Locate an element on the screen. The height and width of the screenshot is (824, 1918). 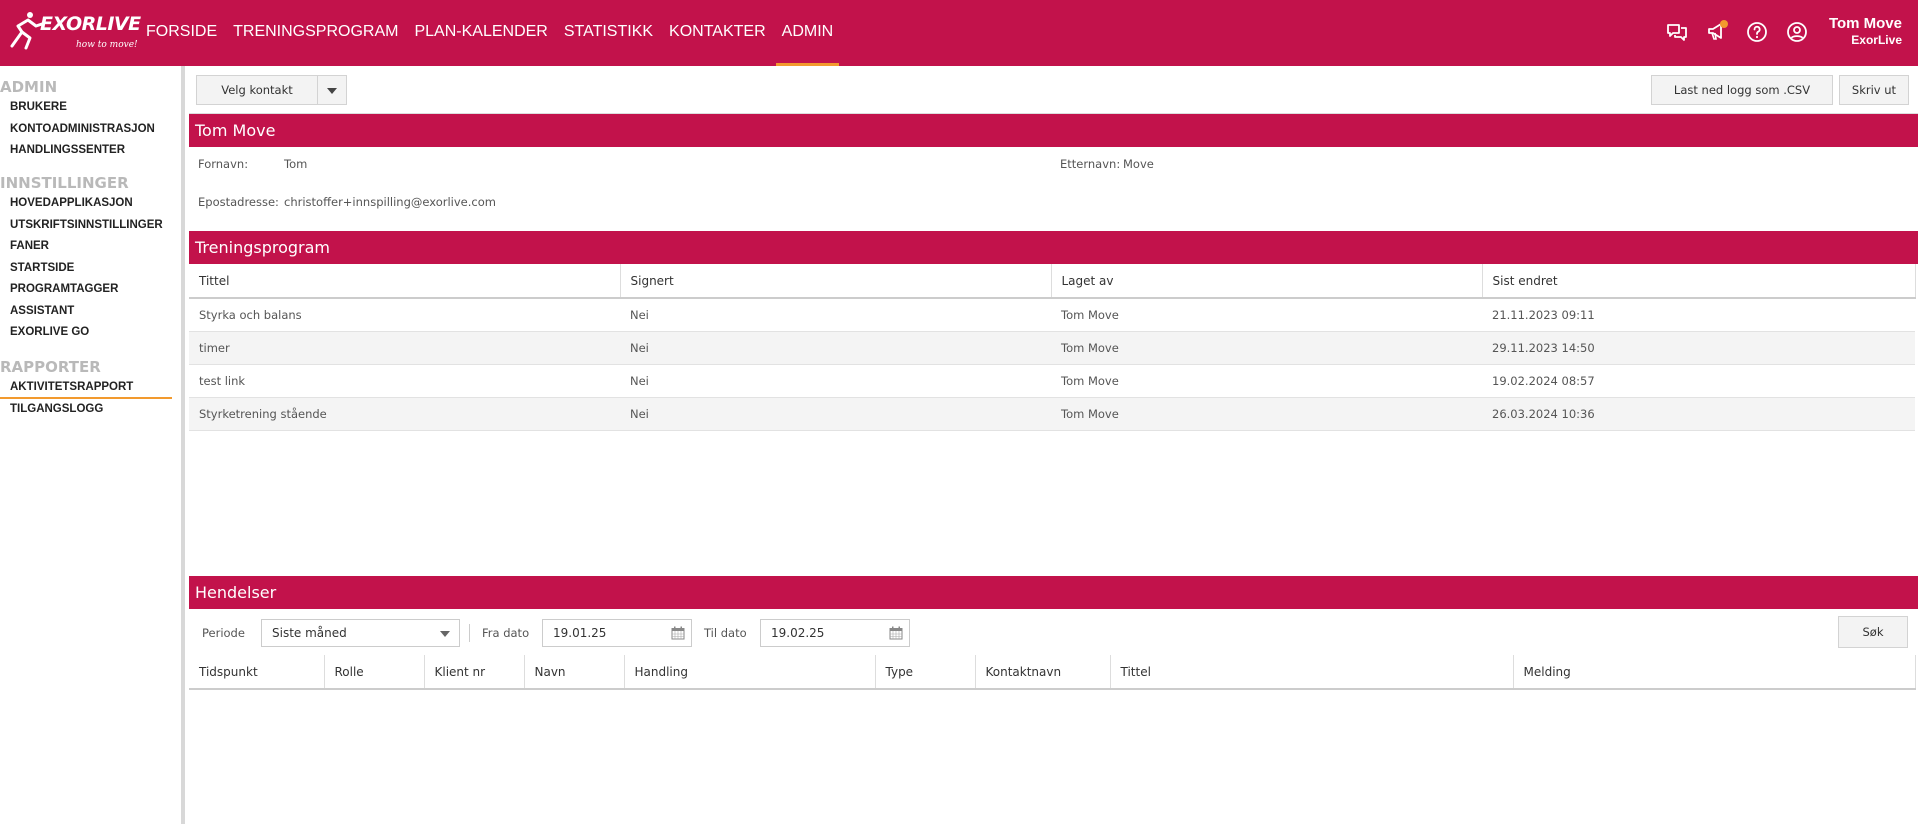
sidebar-item-brukere: BRUKERE is located at coordinates (90, 108).